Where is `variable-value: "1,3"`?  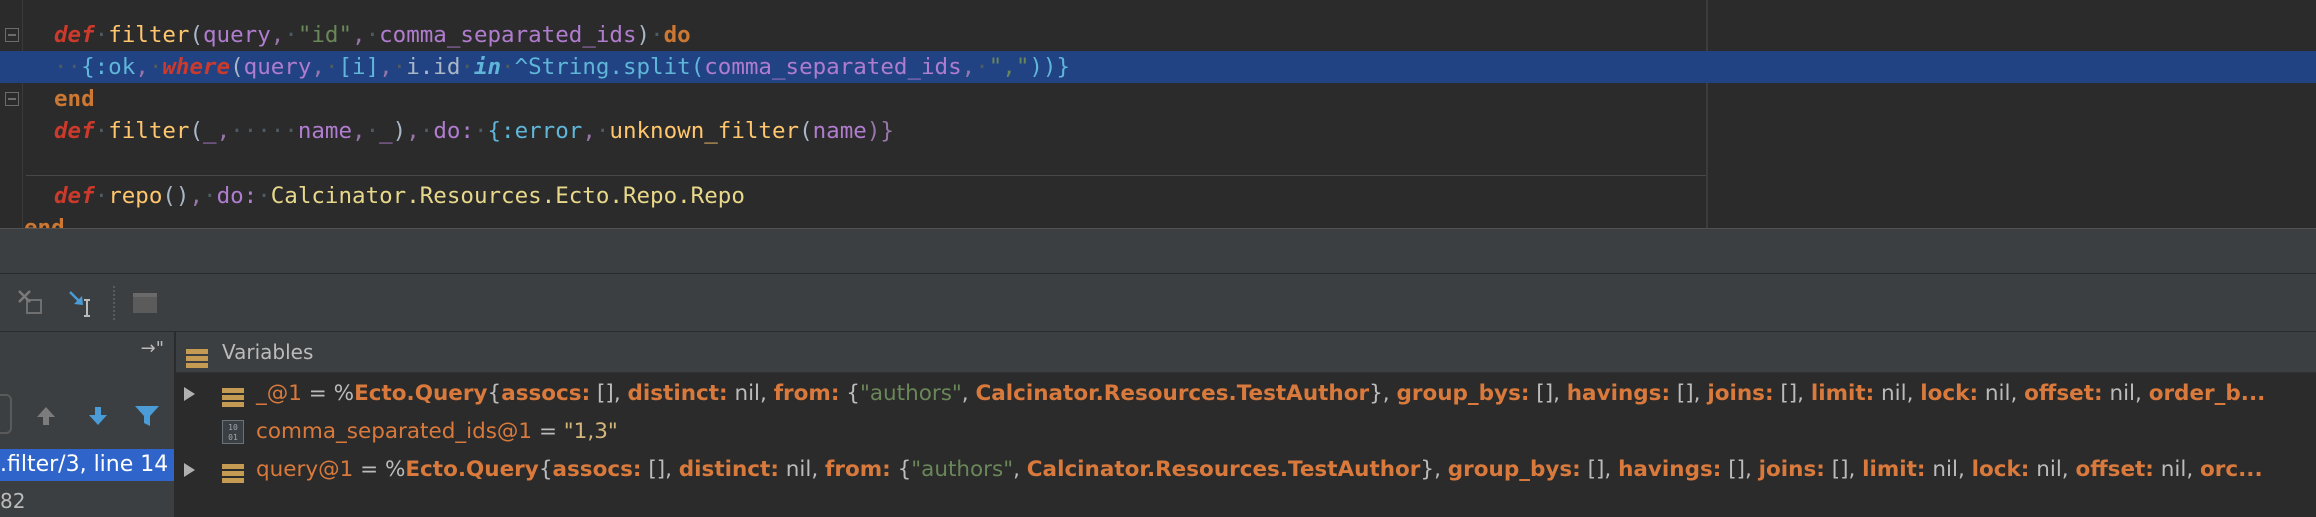 variable-value: "1,3" is located at coordinates (590, 431).